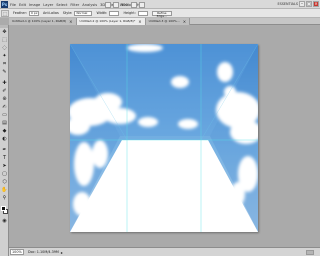 The image size is (320, 256). I want to click on type-tool: T, so click(4, 158).